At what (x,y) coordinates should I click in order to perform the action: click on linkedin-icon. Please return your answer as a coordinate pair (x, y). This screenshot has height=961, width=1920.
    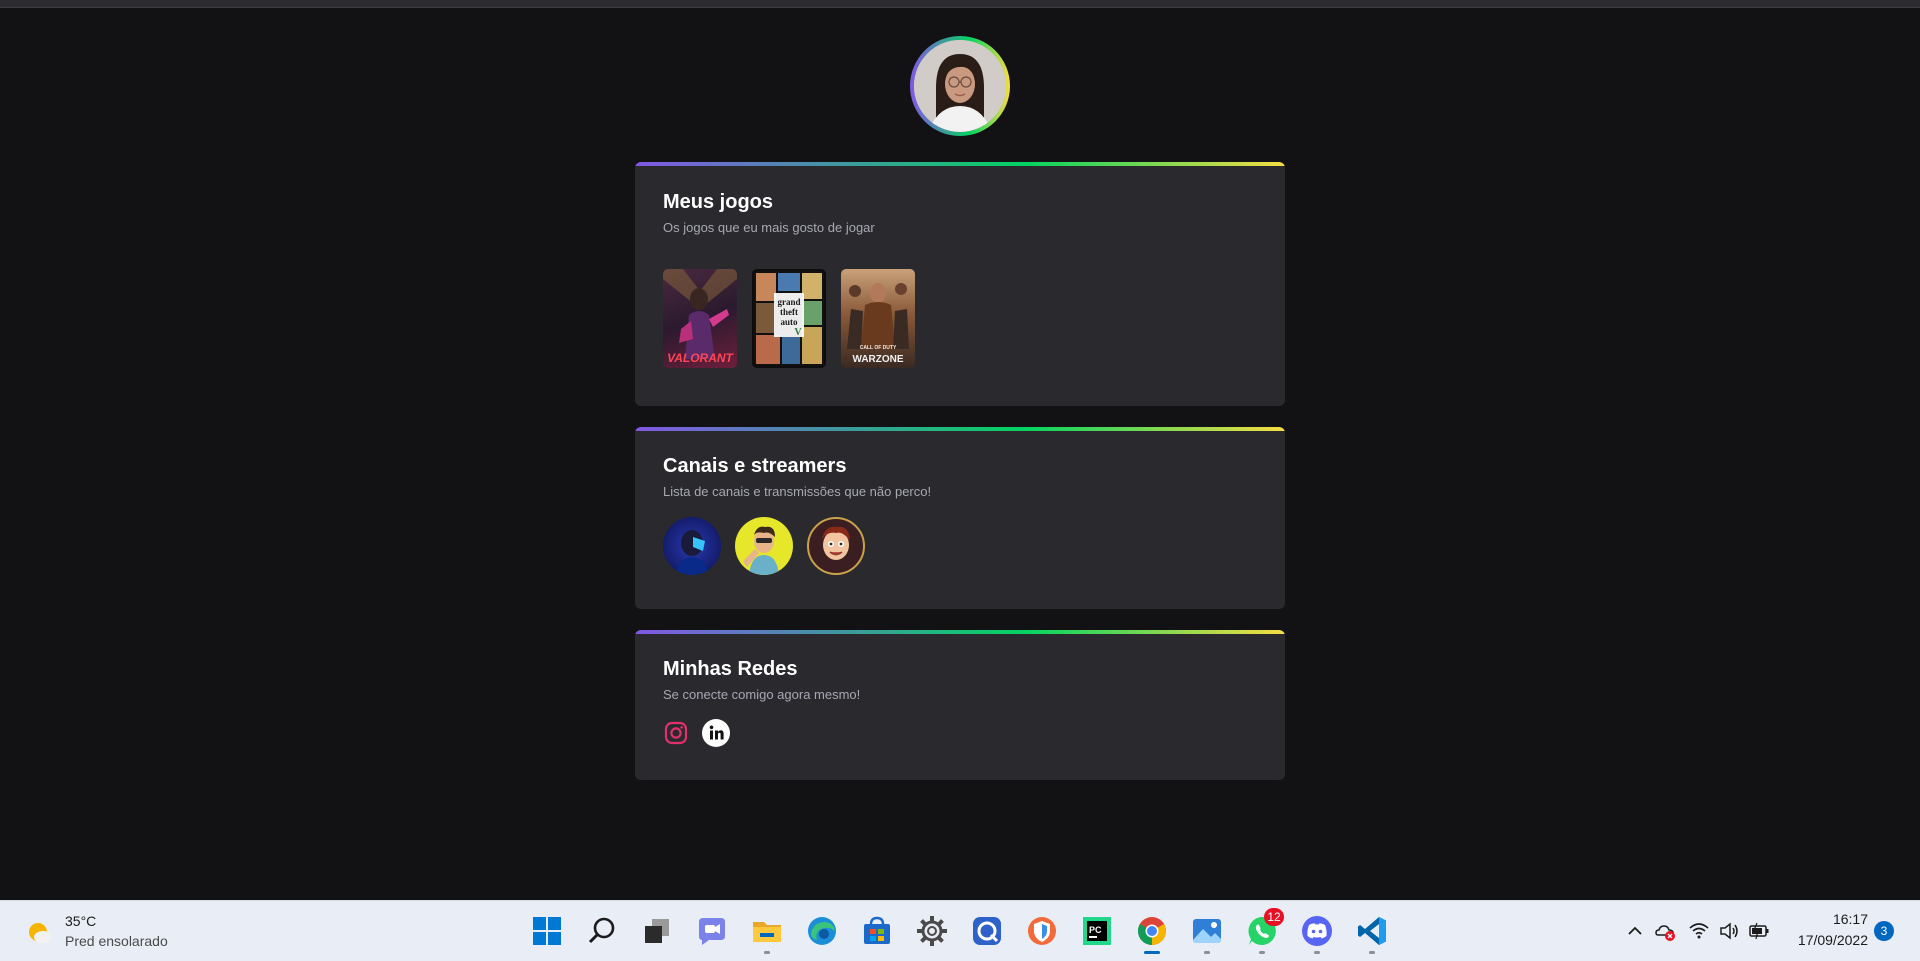
    Looking at the image, I should click on (716, 733).